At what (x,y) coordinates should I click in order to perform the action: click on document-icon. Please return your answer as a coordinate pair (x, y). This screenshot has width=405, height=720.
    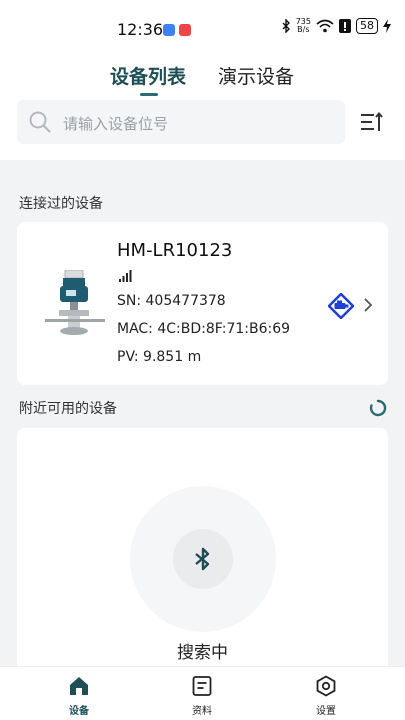
    Looking at the image, I should click on (202, 686).